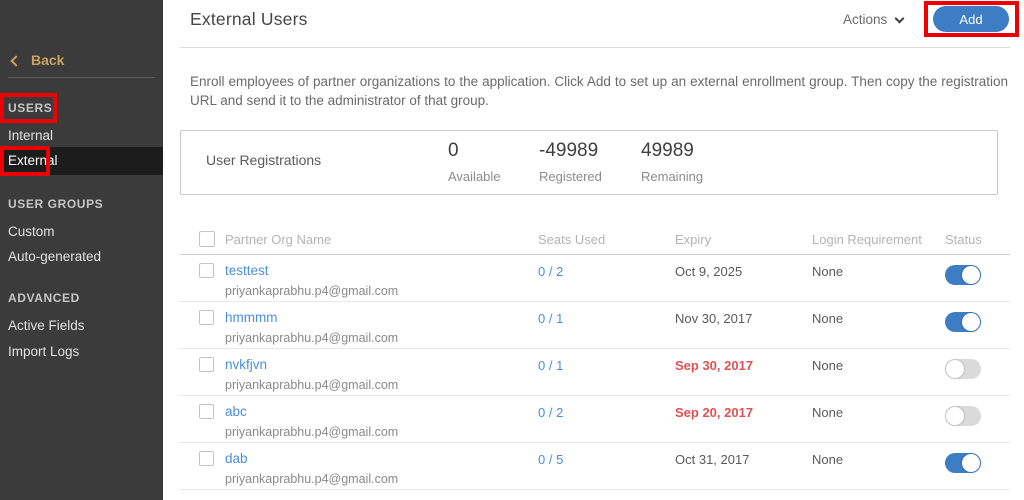 The height and width of the screenshot is (500, 1024). I want to click on column-expiry: Expiry, so click(693, 239).